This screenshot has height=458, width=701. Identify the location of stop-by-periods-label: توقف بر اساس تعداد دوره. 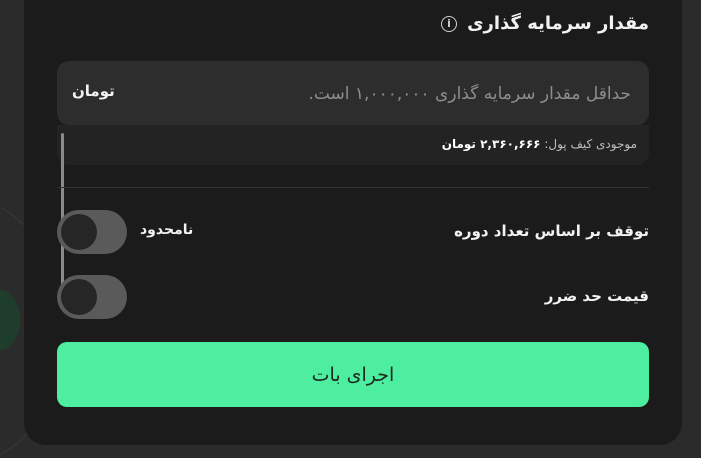
(551, 231).